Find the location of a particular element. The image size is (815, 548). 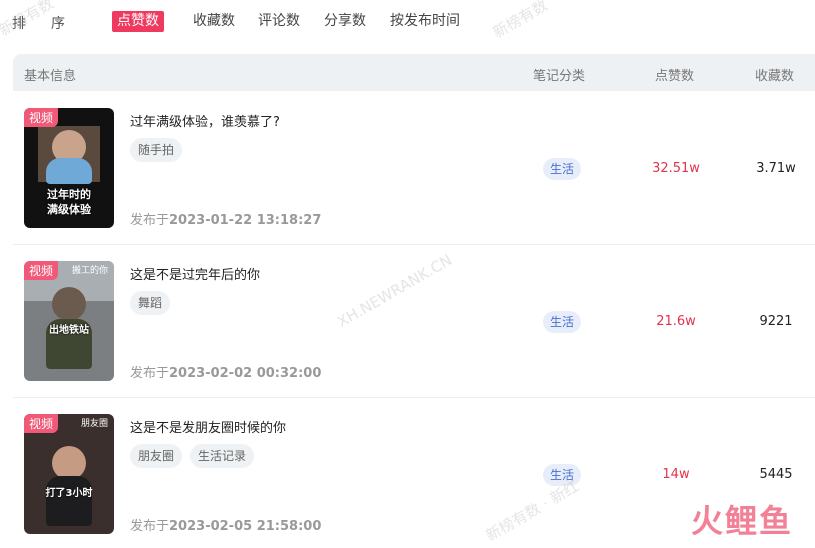

sort-bar: 排 序 点赞数 收藏数 评论数 分享数 按发布时间 is located at coordinates (407, 22).